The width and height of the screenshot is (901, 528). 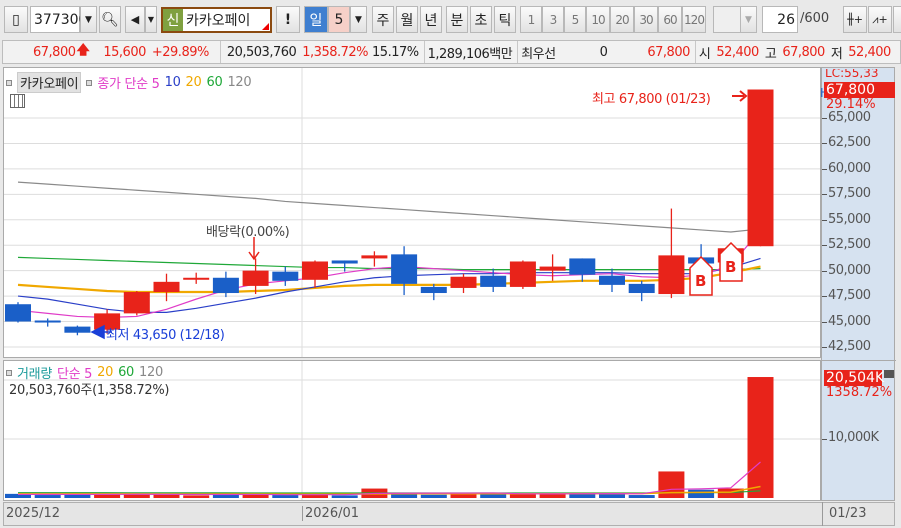 What do you see at coordinates (849, 245) in the screenshot?
I see `price-tick-label: 52,500` at bounding box center [849, 245].